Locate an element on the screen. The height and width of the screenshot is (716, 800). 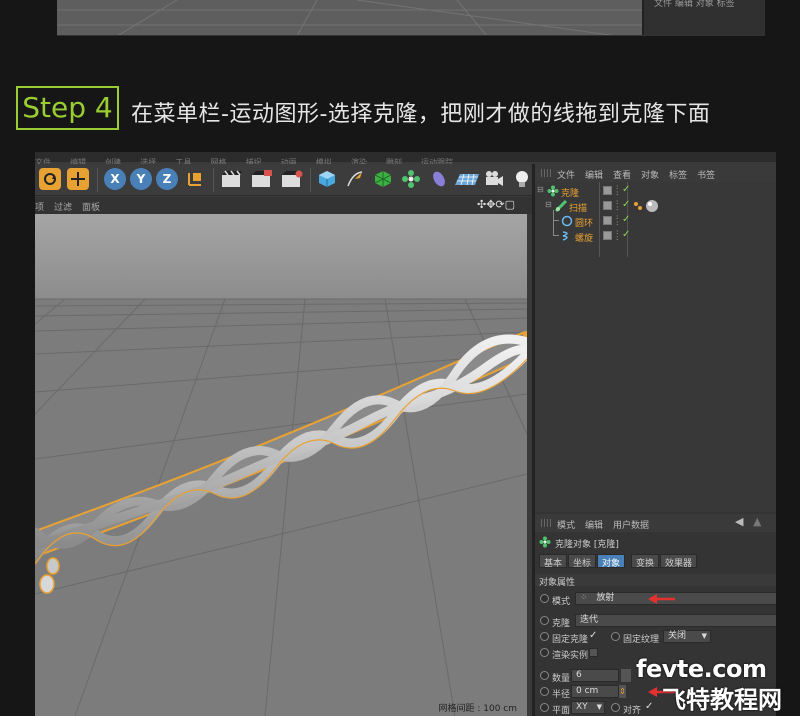
x-axis-icon: X is located at coordinates (115, 179).